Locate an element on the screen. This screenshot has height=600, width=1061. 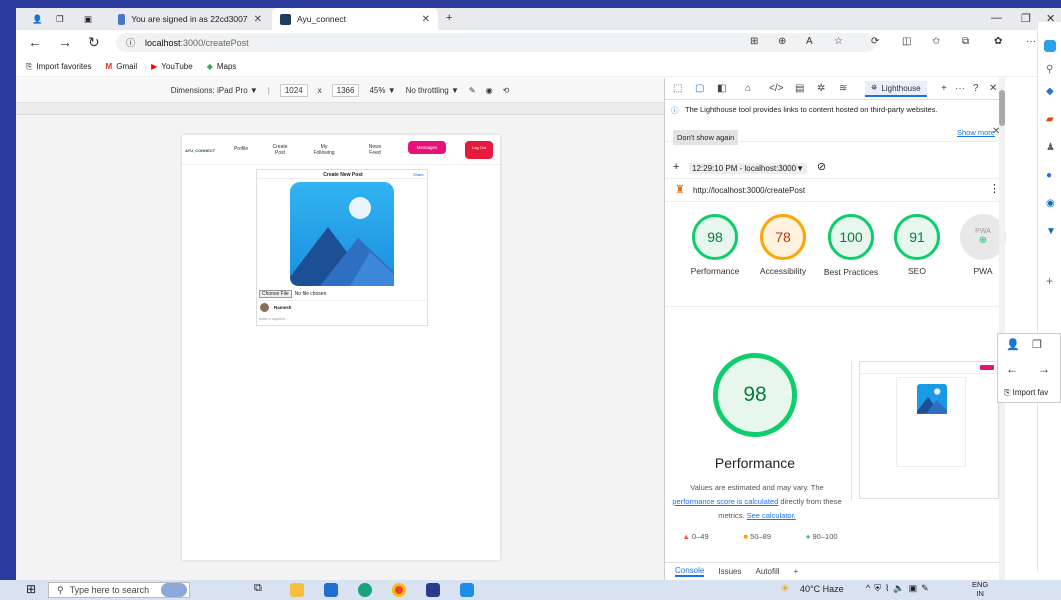
see-calculator-link: See calculator. is located at coordinates (771, 515).